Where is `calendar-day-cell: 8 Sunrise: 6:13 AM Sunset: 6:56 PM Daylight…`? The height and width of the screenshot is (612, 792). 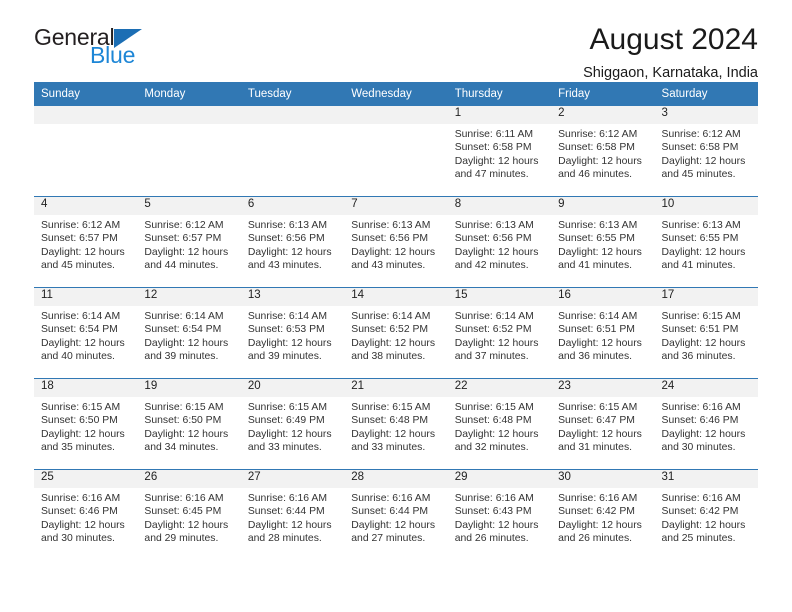 calendar-day-cell: 8 Sunrise: 6:13 AM Sunset: 6:56 PM Daylight… is located at coordinates (499, 242).